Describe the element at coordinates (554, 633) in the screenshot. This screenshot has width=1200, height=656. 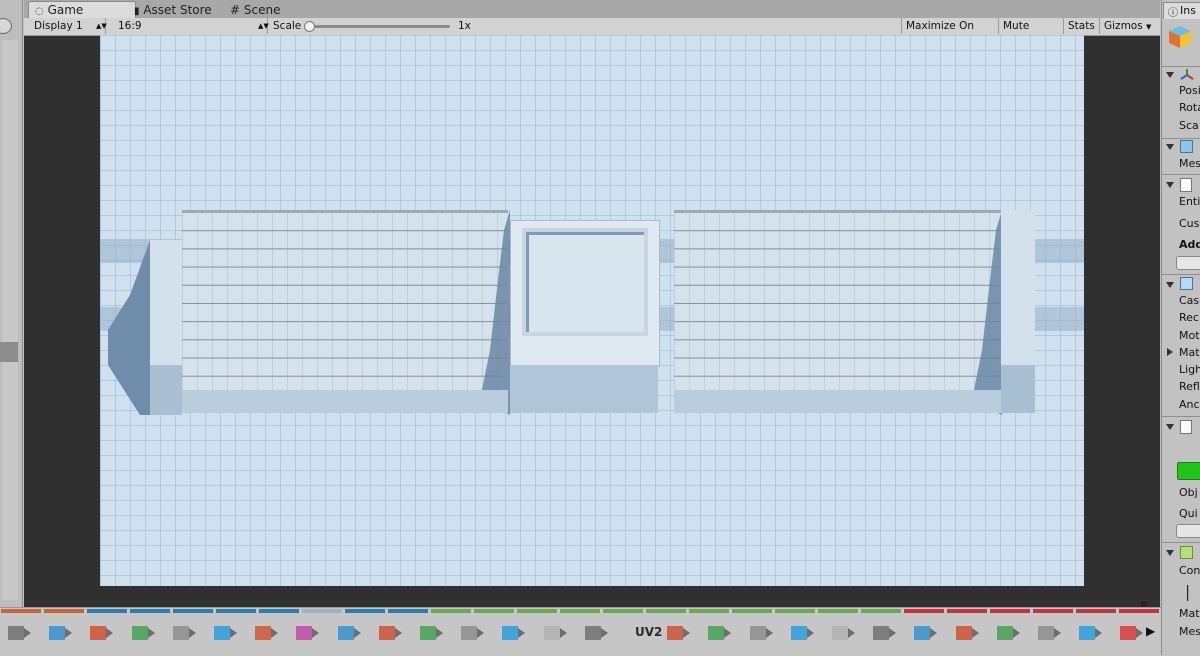
I see `flip-icon` at that location.